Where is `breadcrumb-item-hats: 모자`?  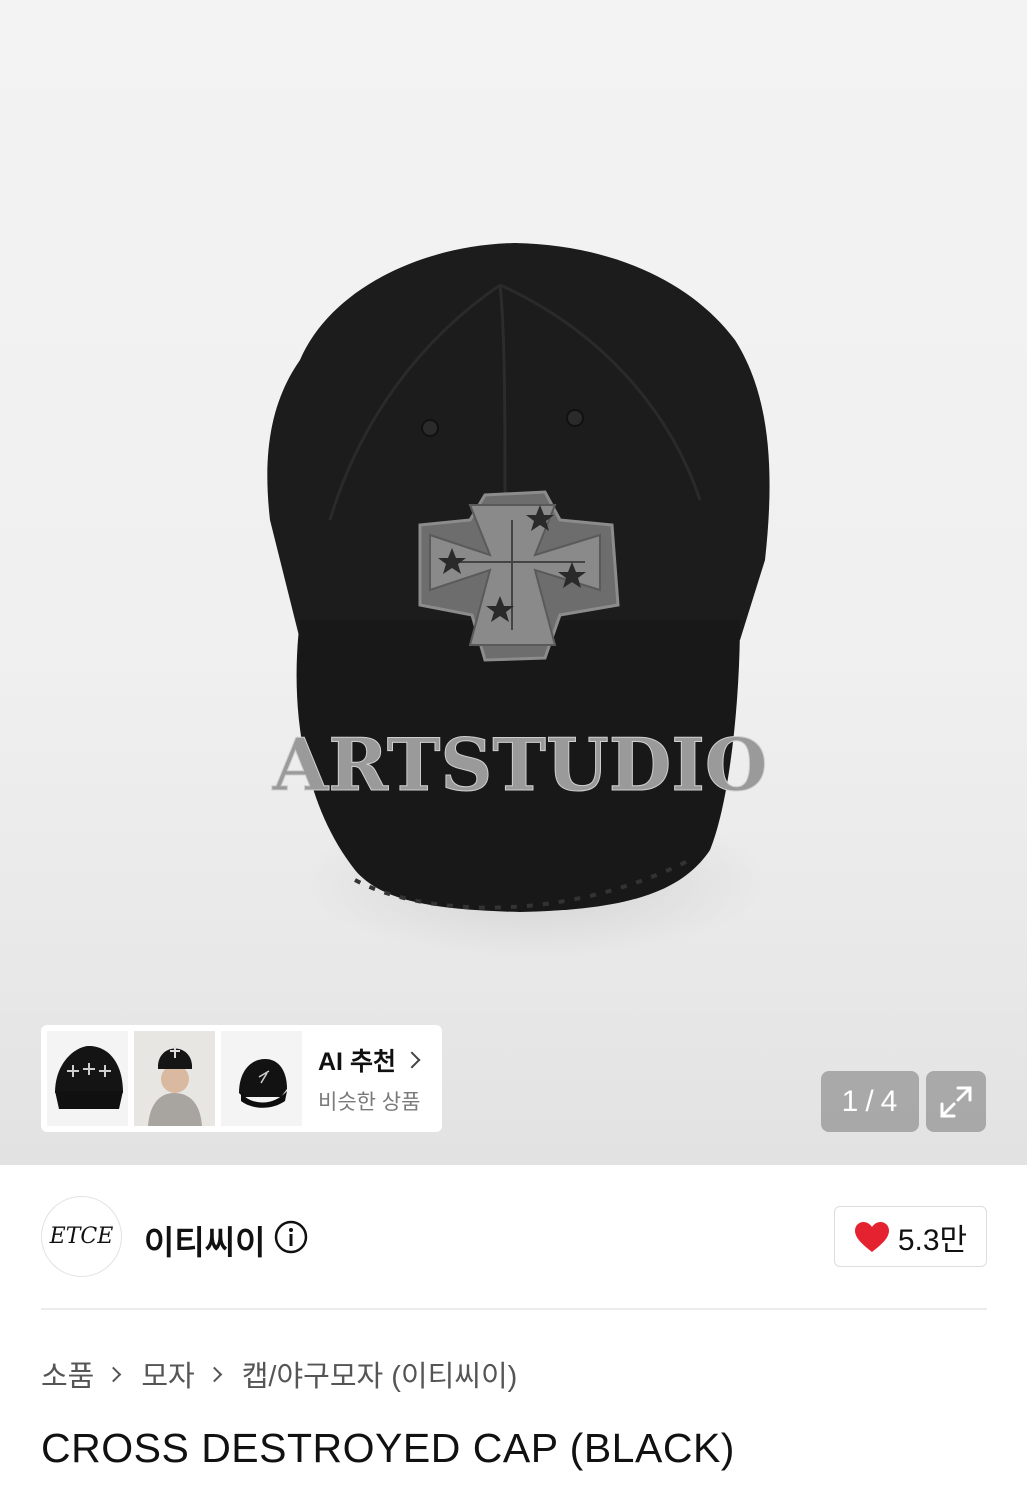
breadcrumb-item-hats: 모자 is located at coordinates (167, 1374).